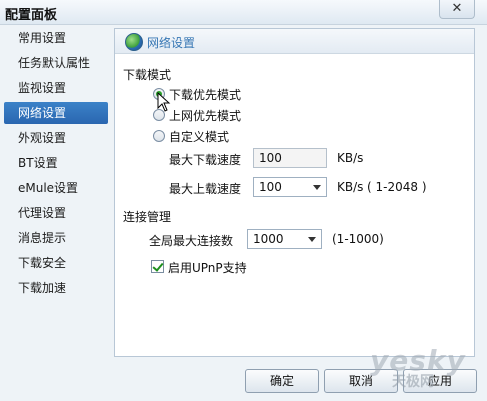  What do you see at coordinates (56, 88) in the screenshot?
I see `sidebar-item-monitor: 监视设置` at bounding box center [56, 88].